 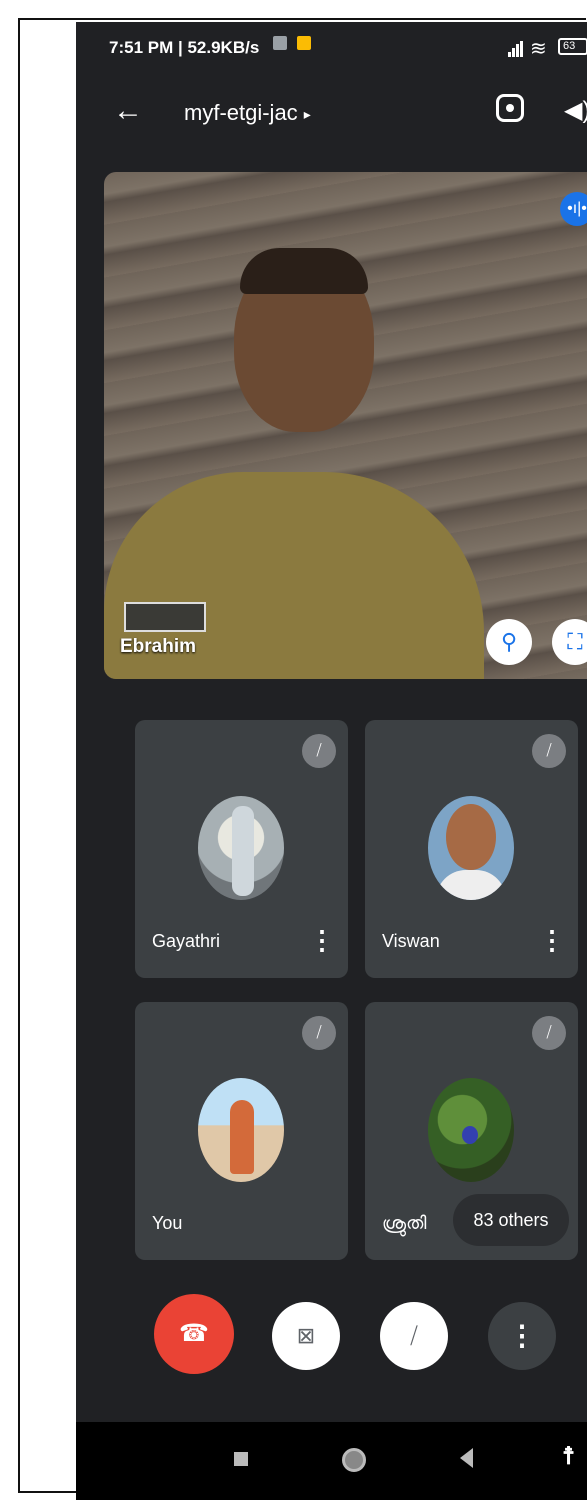 I want to click on chevron-right-icon: ▸, so click(x=307, y=113).